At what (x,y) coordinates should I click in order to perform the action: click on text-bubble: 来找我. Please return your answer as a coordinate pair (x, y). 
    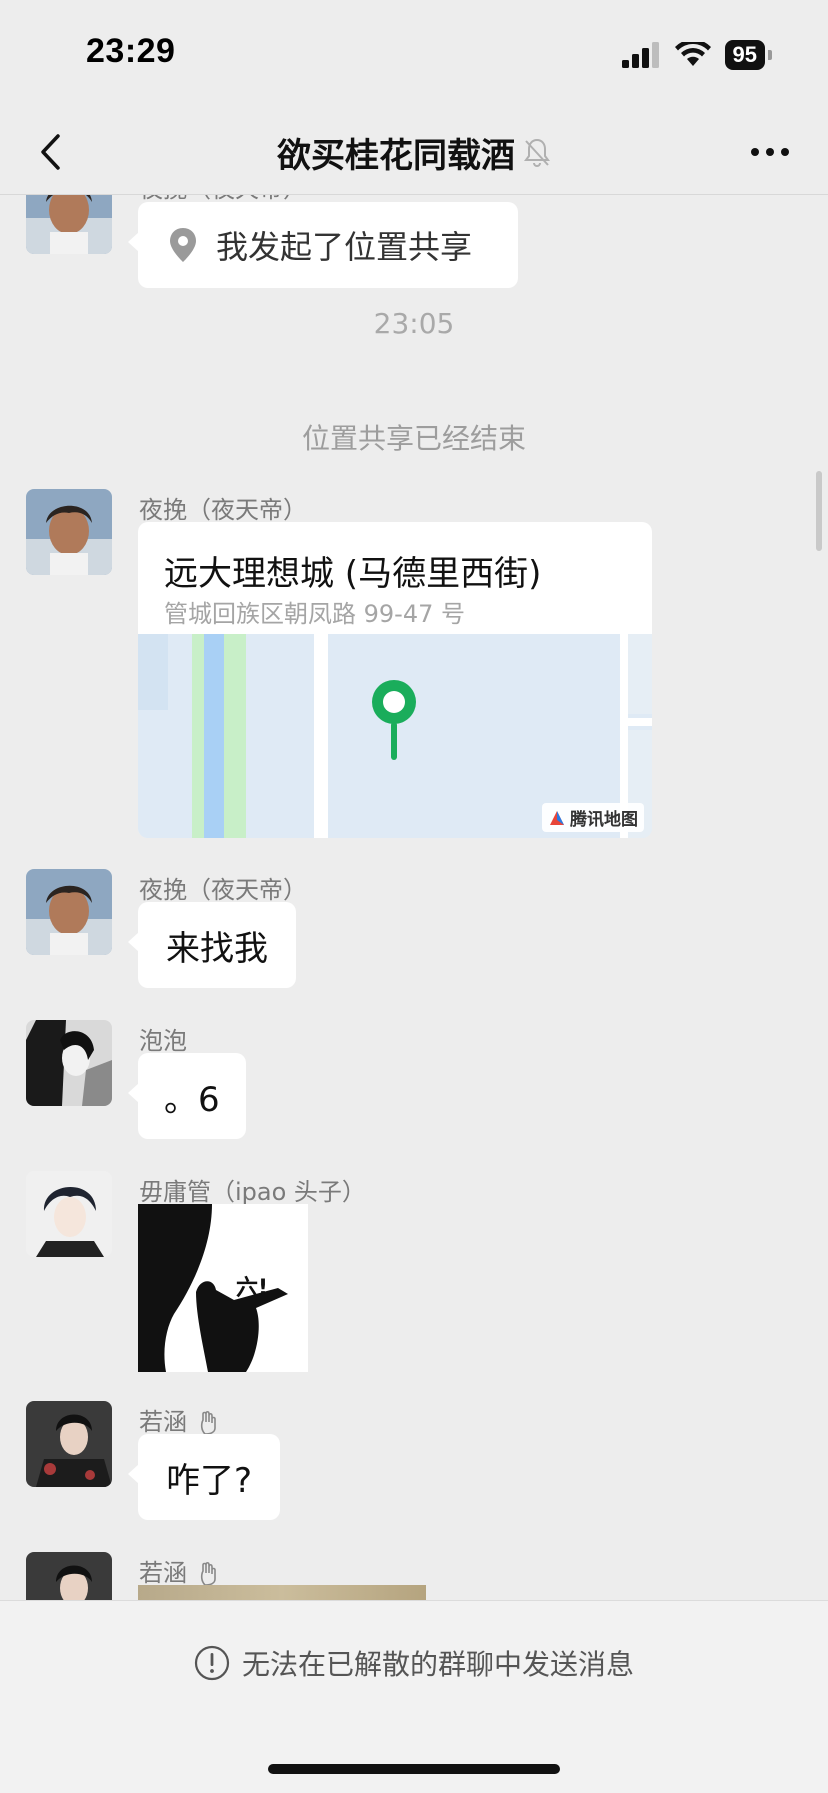
    Looking at the image, I should click on (212, 945).